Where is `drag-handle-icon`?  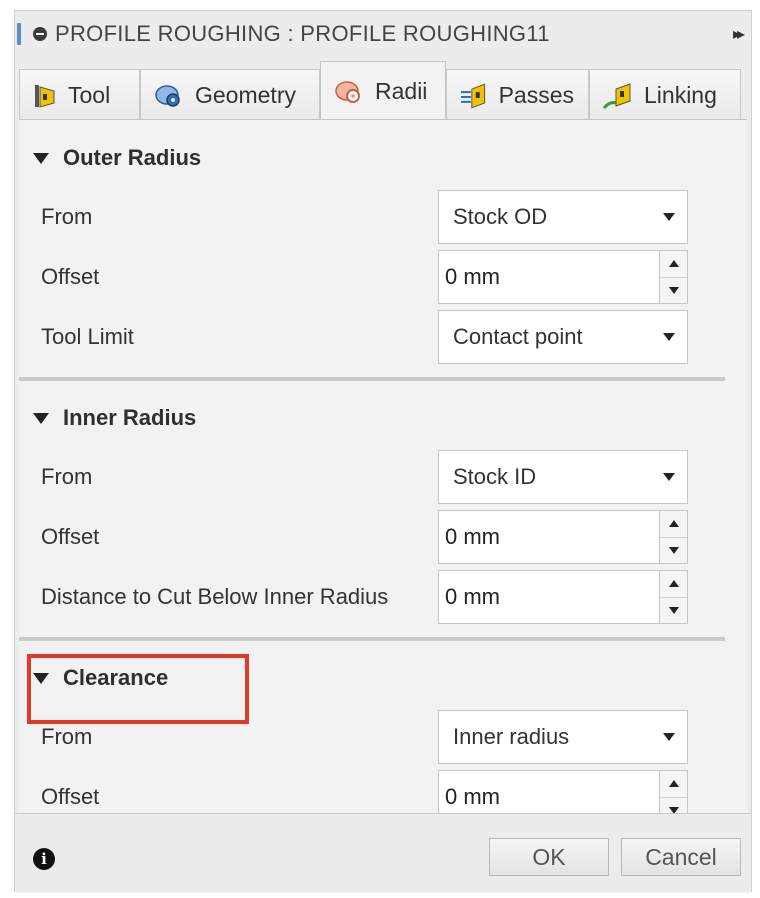
drag-handle-icon is located at coordinates (19, 34).